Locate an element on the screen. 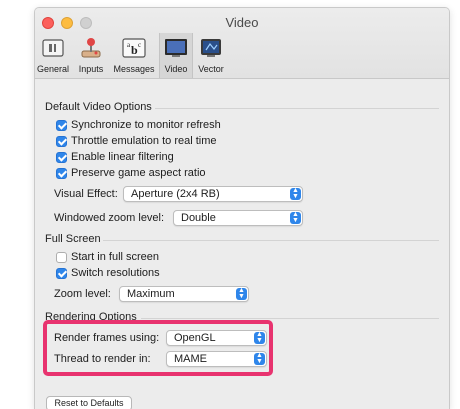  tab-messages: a b c Messages is located at coordinates (134, 55).